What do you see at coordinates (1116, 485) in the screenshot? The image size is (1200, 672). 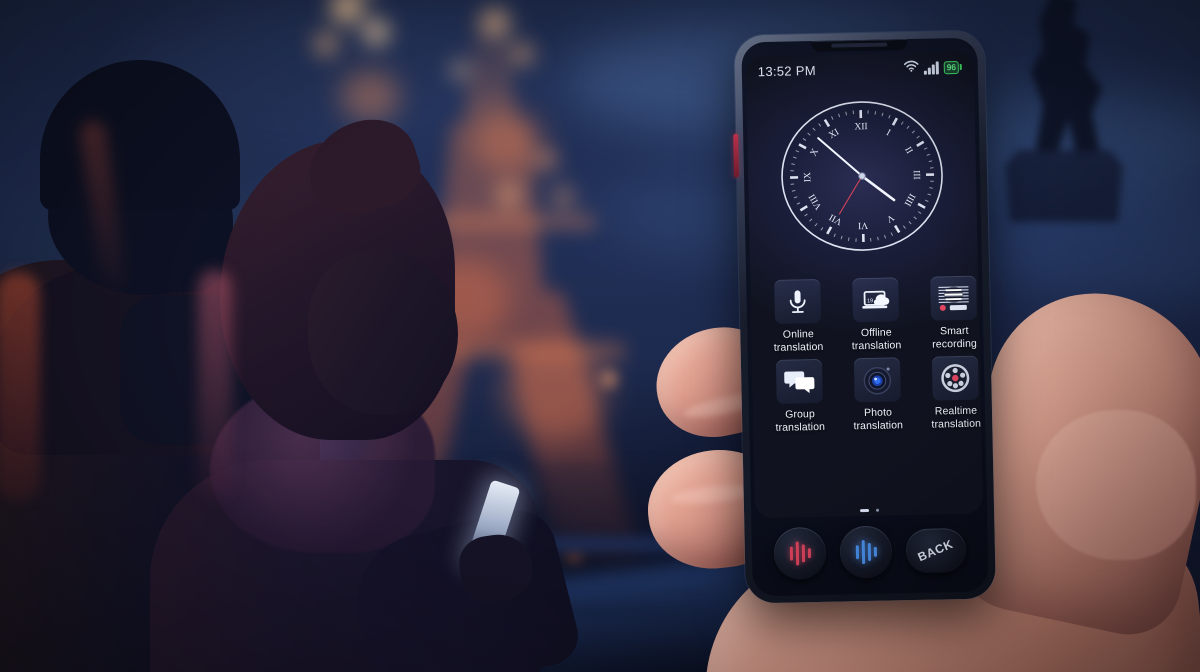 I see `knuckle` at bounding box center [1116, 485].